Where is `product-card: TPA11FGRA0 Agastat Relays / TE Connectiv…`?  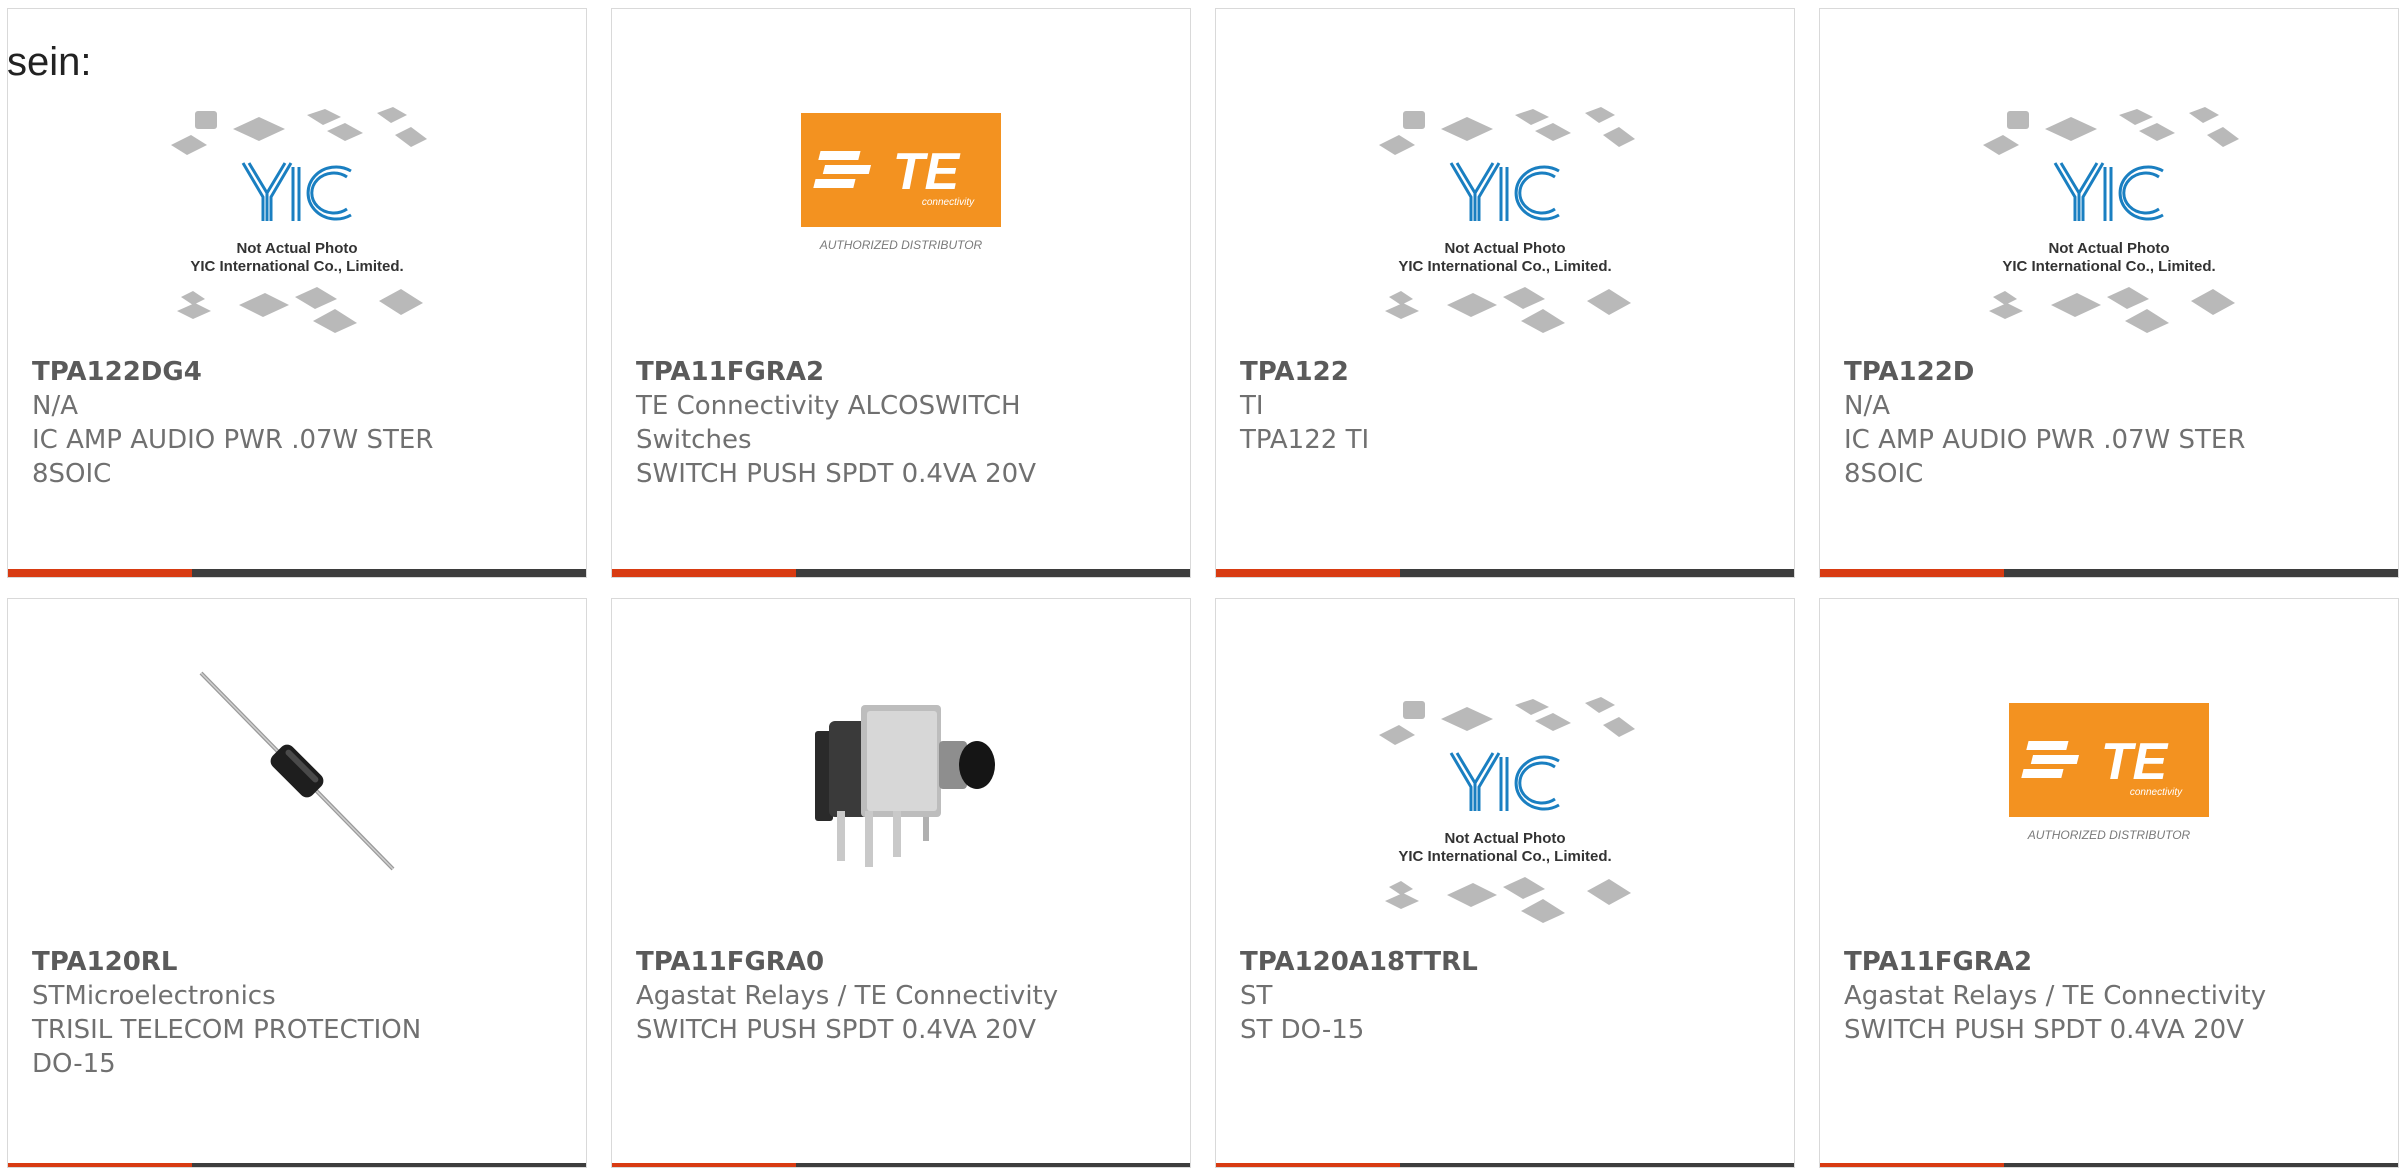 product-card: TPA11FGRA0 Agastat Relays / TE Connectiv… is located at coordinates (901, 883).